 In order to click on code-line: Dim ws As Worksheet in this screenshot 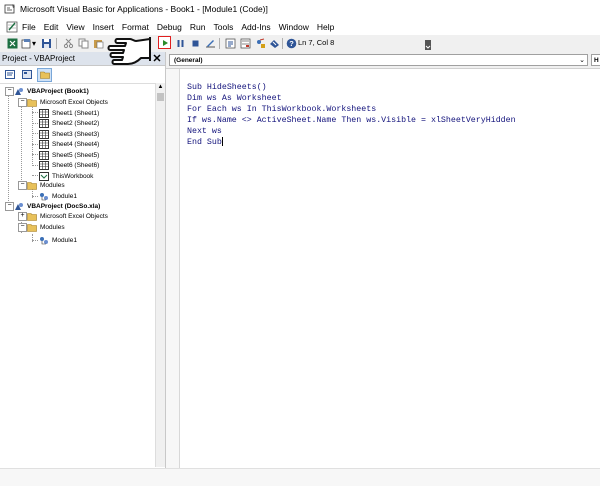, I will do `click(351, 98)`.